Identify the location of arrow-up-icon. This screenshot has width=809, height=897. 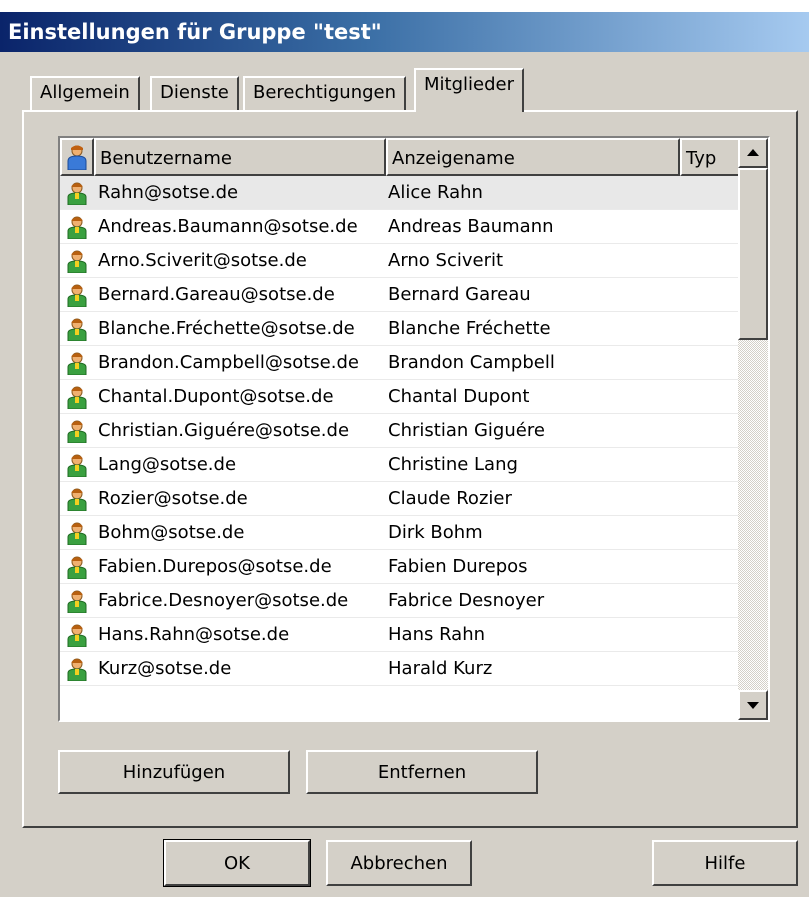
(753, 152).